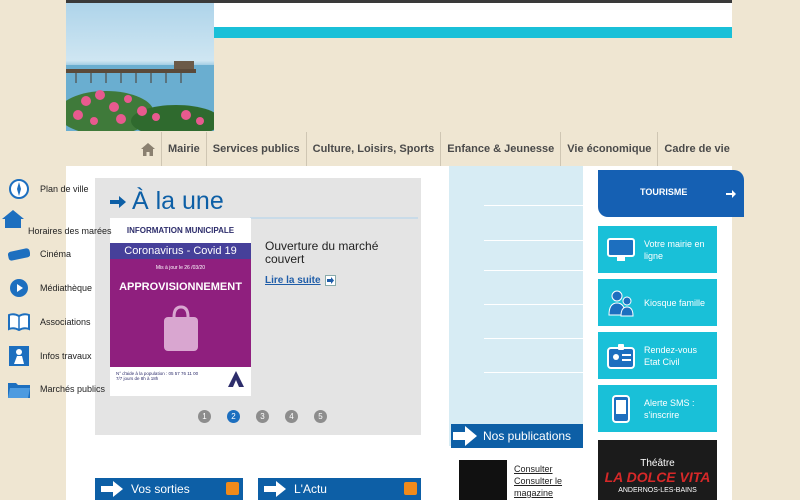  What do you see at coordinates (13, 219) in the screenshot?
I see `house-tide-icon` at bounding box center [13, 219].